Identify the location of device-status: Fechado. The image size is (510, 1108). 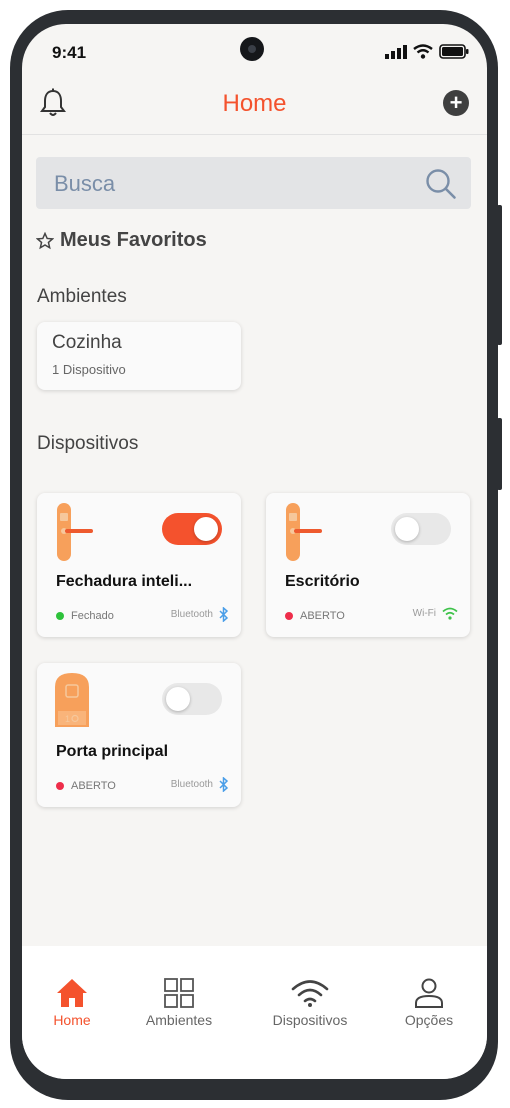
(85, 616).